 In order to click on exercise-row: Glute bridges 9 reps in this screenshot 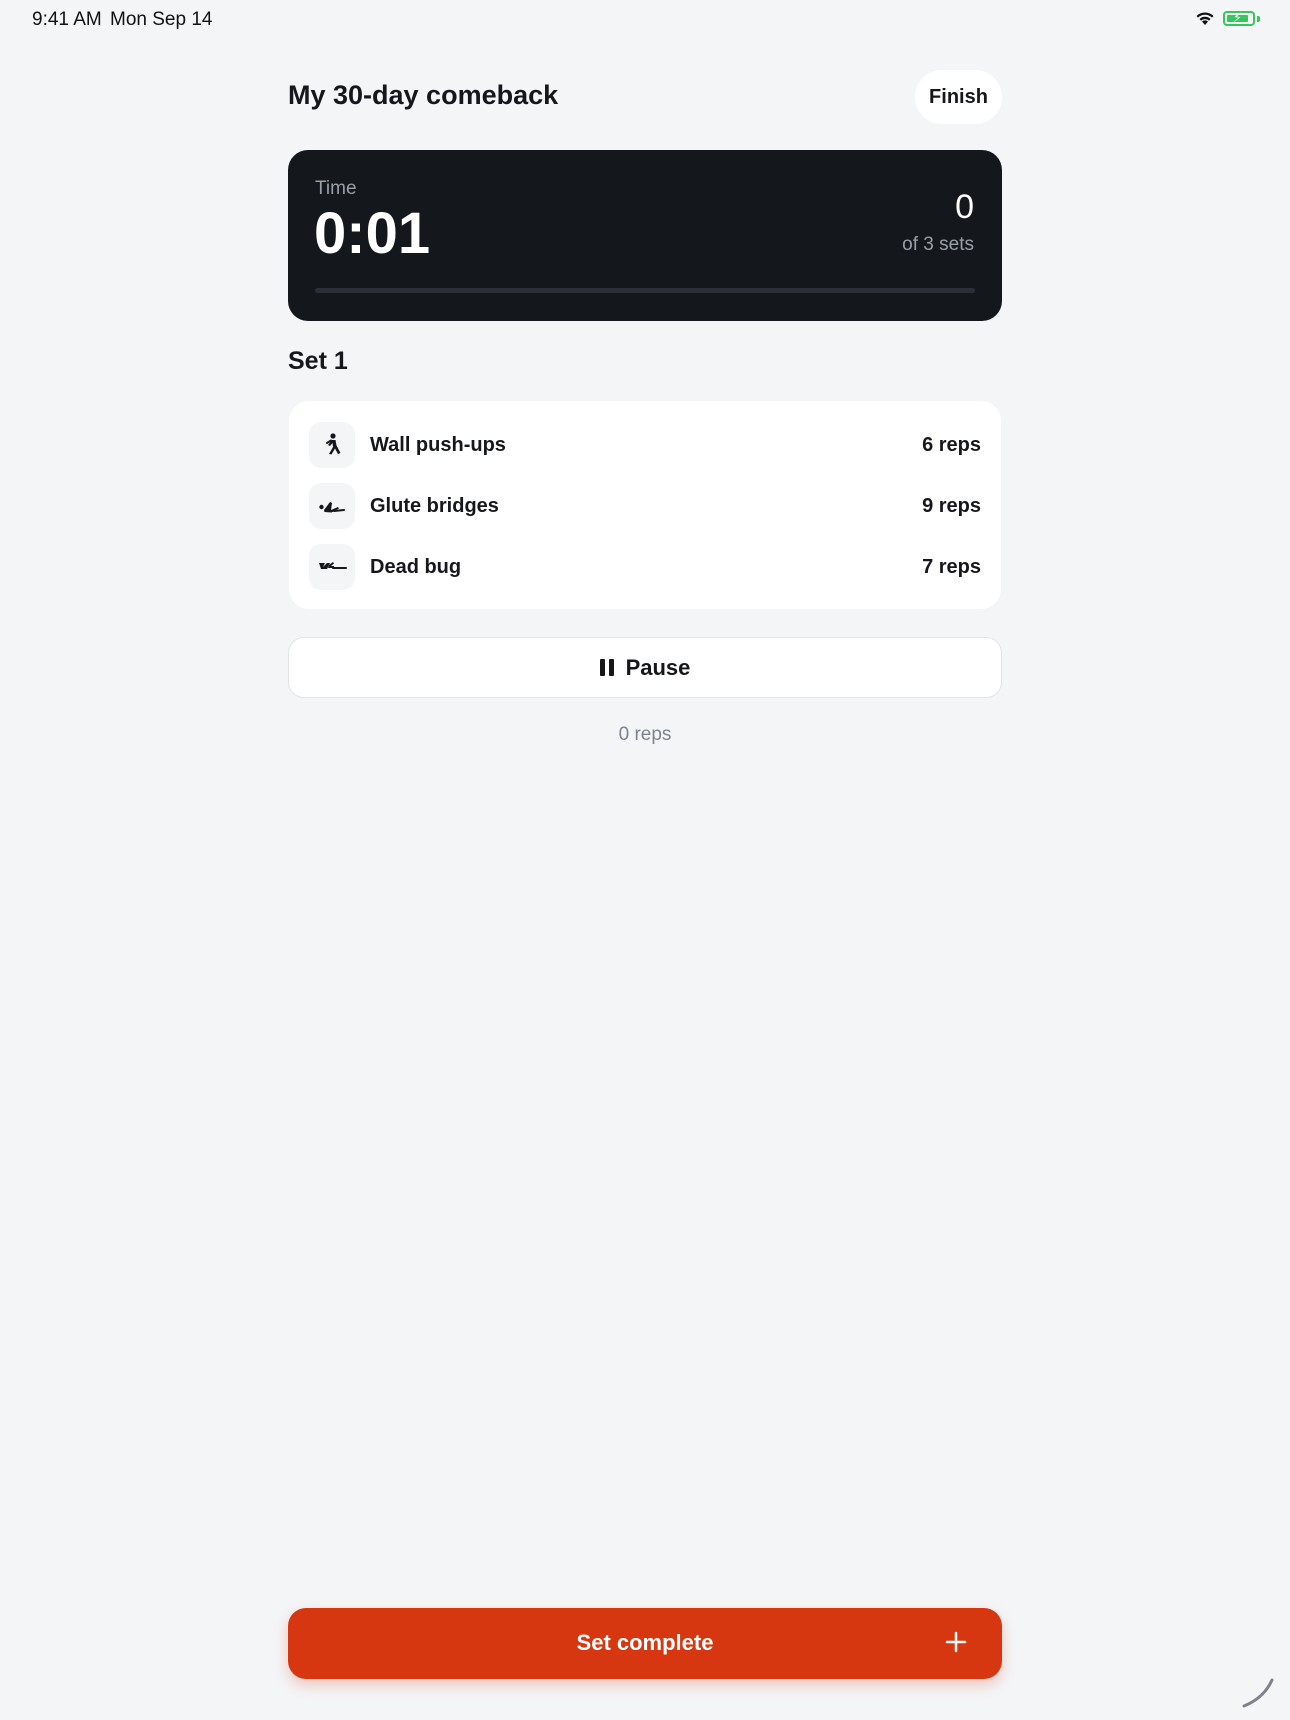, I will do `click(645, 506)`.